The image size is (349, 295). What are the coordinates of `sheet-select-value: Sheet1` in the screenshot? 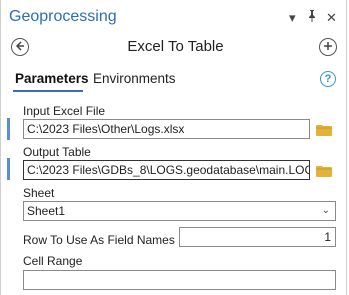 It's located at (46, 211).